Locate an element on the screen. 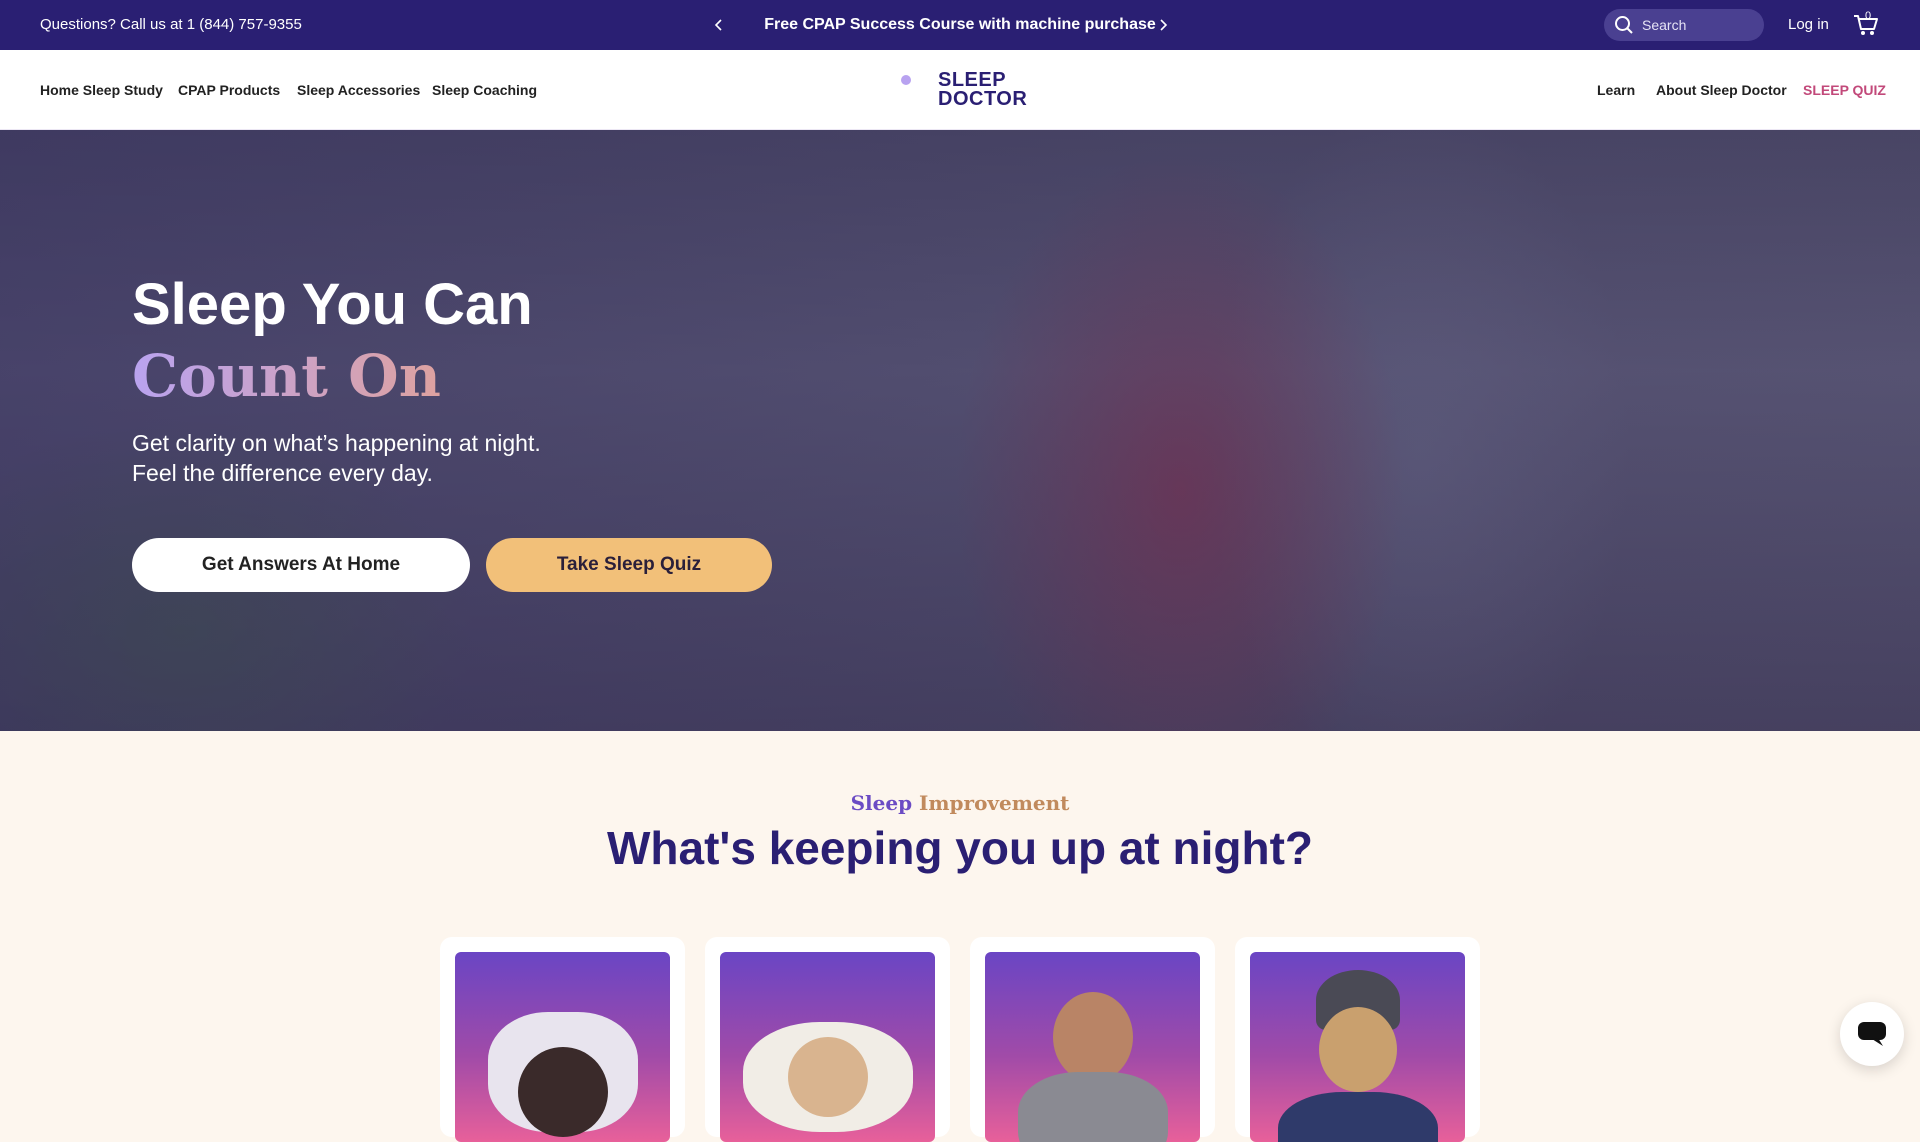  support-phone: Questions? Call us at 1 (844) 757-9355 is located at coordinates (171, 25).